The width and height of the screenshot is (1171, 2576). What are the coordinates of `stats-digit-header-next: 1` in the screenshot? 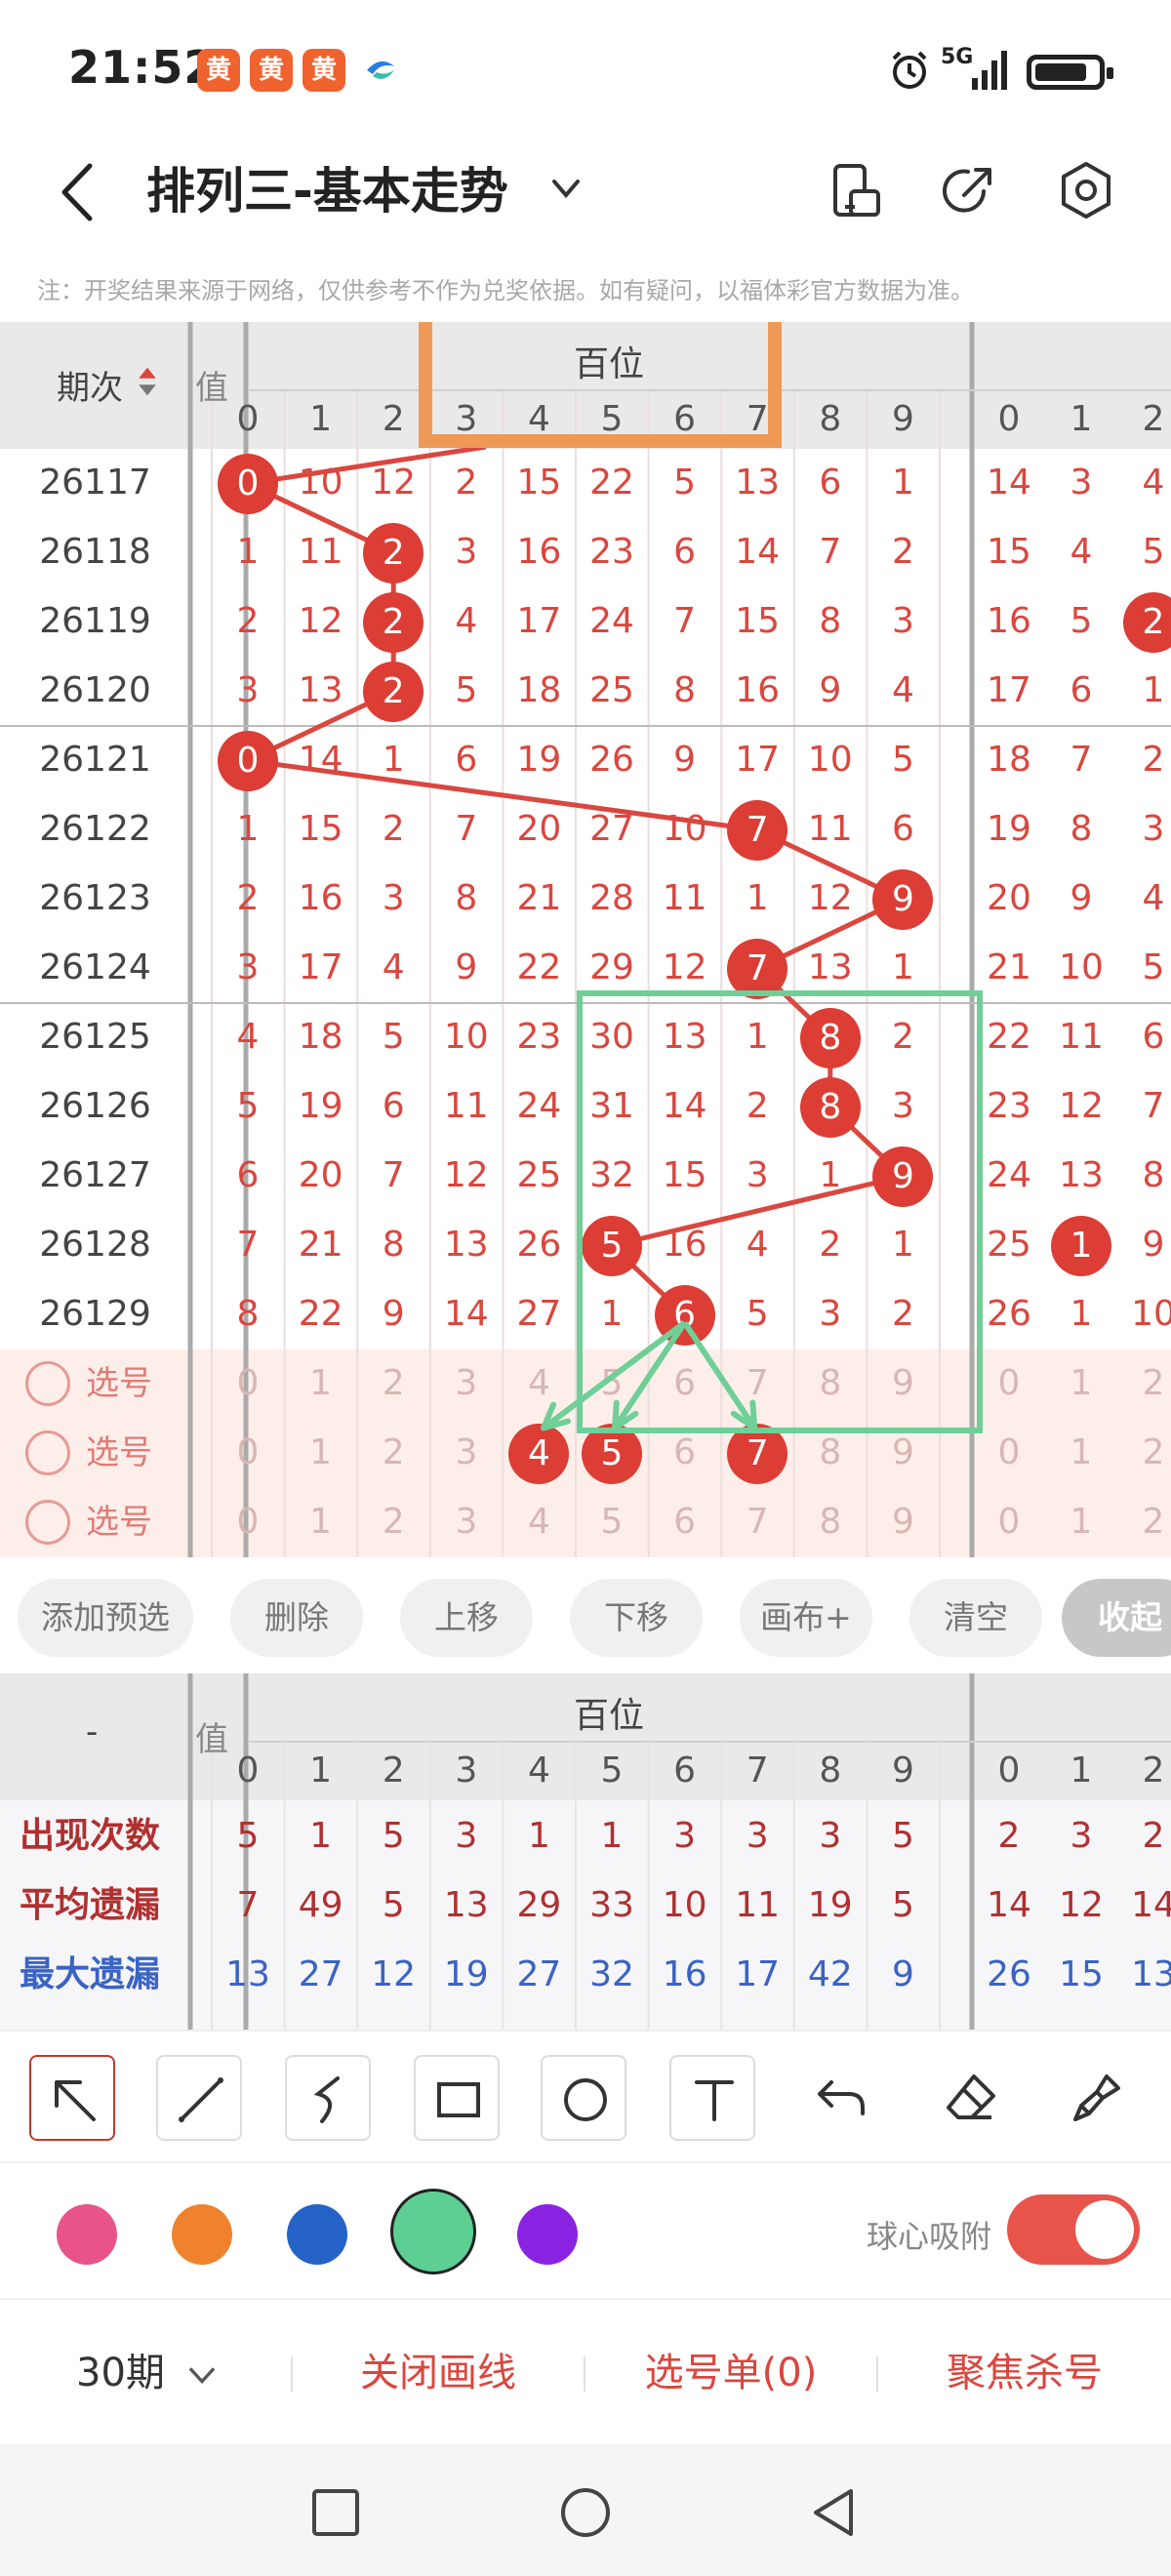 It's located at (1081, 1771).